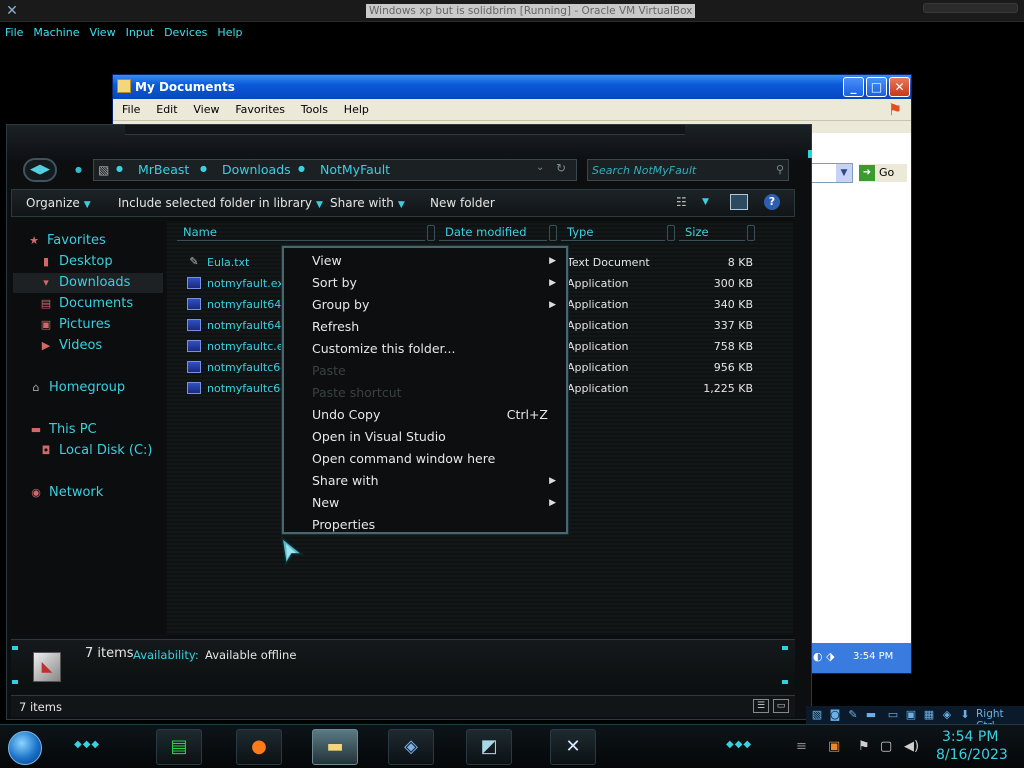  What do you see at coordinates (761, 706) in the screenshot?
I see `details-view-icon: ☰` at bounding box center [761, 706].